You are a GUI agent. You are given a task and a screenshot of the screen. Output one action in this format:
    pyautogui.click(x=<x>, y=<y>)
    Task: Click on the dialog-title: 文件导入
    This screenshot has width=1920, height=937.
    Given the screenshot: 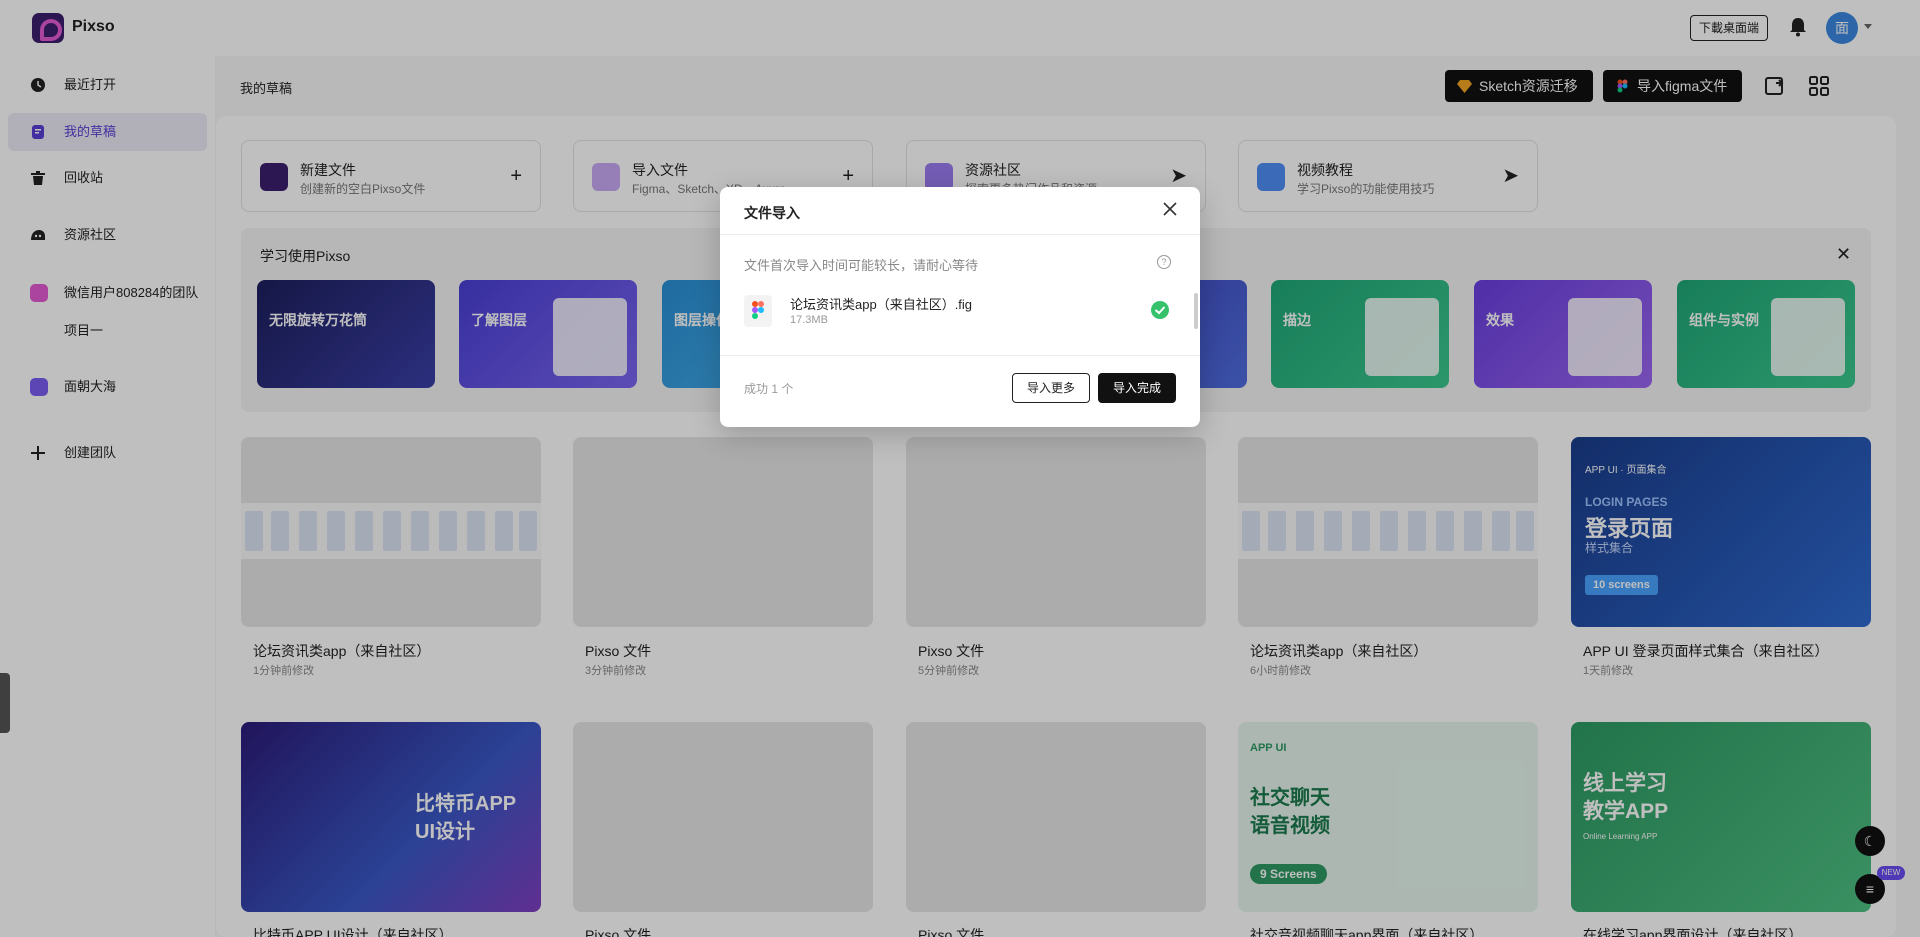 What is the action you would take?
    pyautogui.click(x=772, y=213)
    